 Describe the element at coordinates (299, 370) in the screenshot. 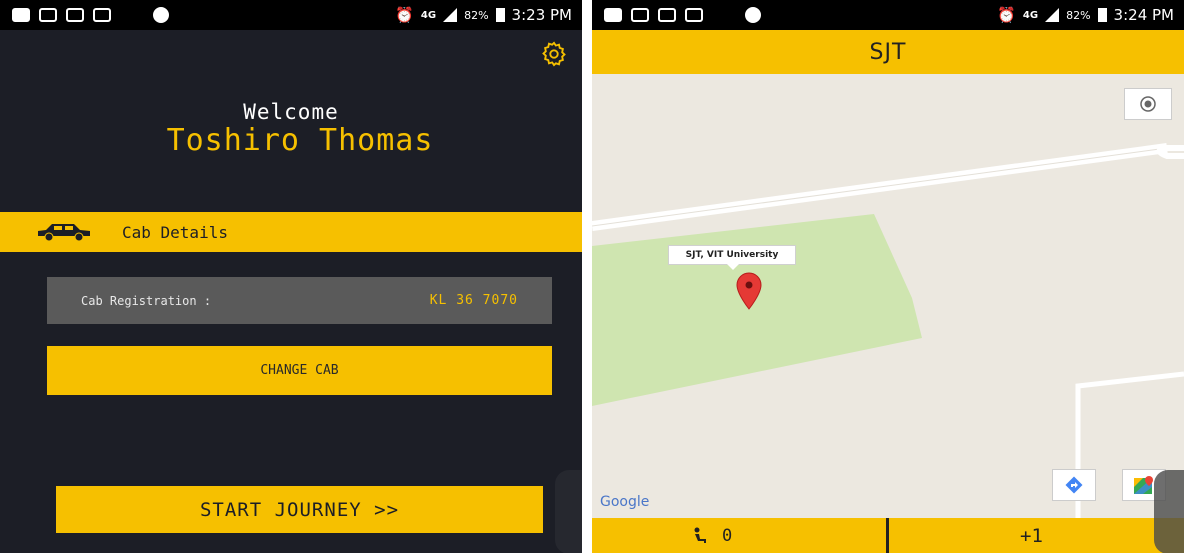

I see `change-cab-button: CHANGE CAB` at that location.